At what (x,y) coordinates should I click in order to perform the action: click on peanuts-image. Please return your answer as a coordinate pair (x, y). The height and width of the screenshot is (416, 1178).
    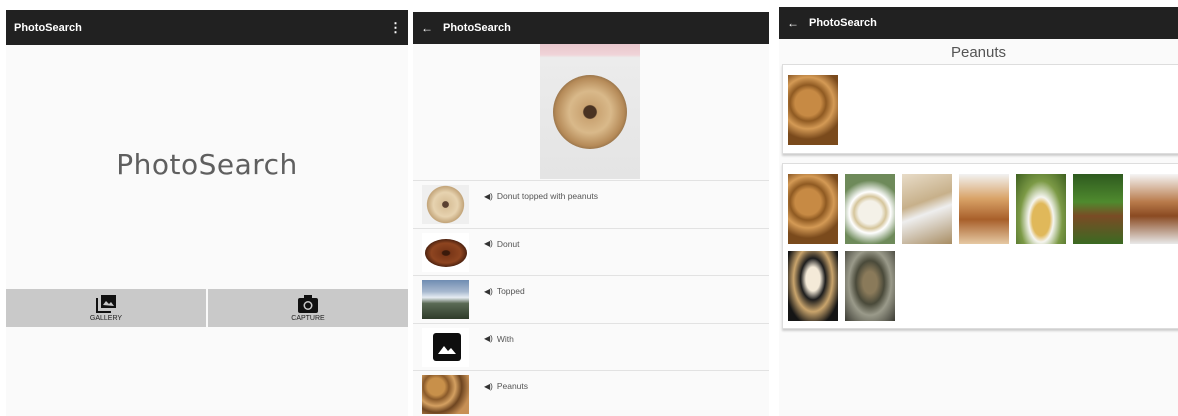
    Looking at the image, I should click on (813, 110).